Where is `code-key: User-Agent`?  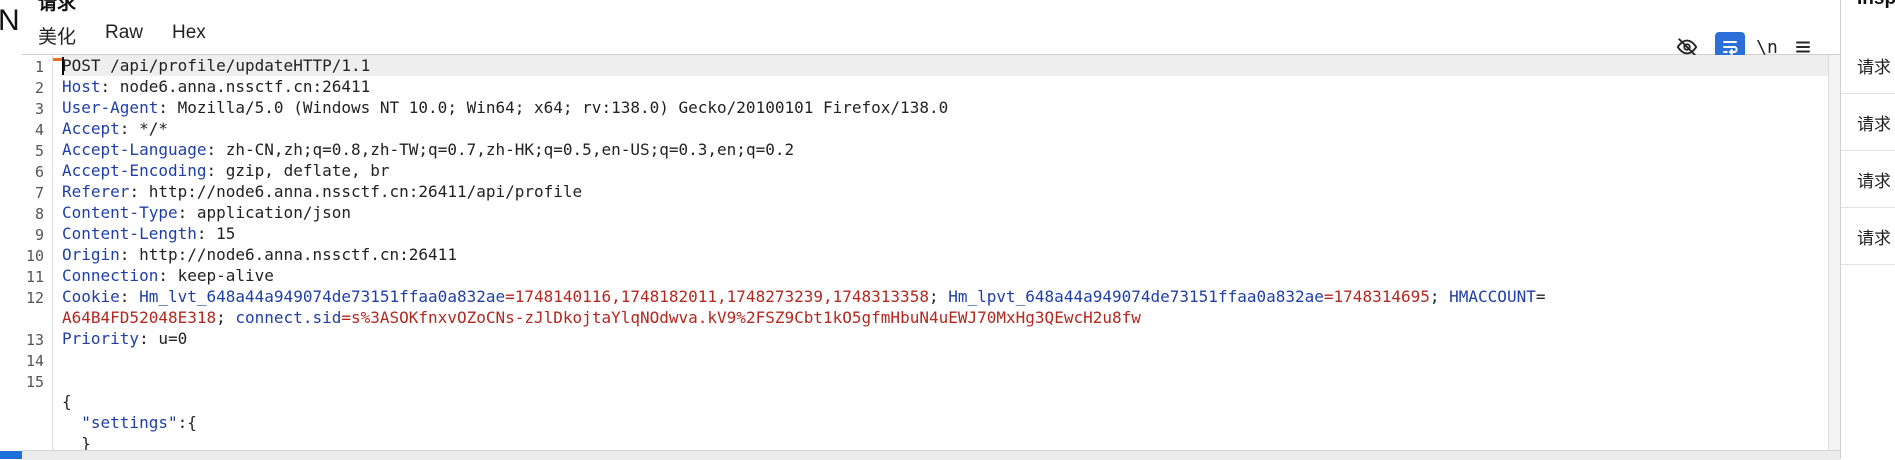
code-key: User-Agent is located at coordinates (110, 107).